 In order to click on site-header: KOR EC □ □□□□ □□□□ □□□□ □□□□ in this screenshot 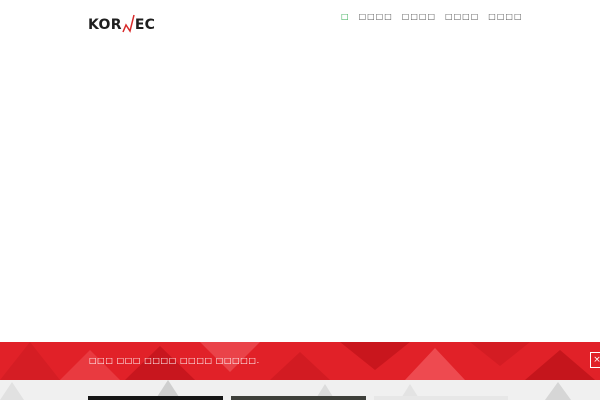, I will do `click(300, 20)`.